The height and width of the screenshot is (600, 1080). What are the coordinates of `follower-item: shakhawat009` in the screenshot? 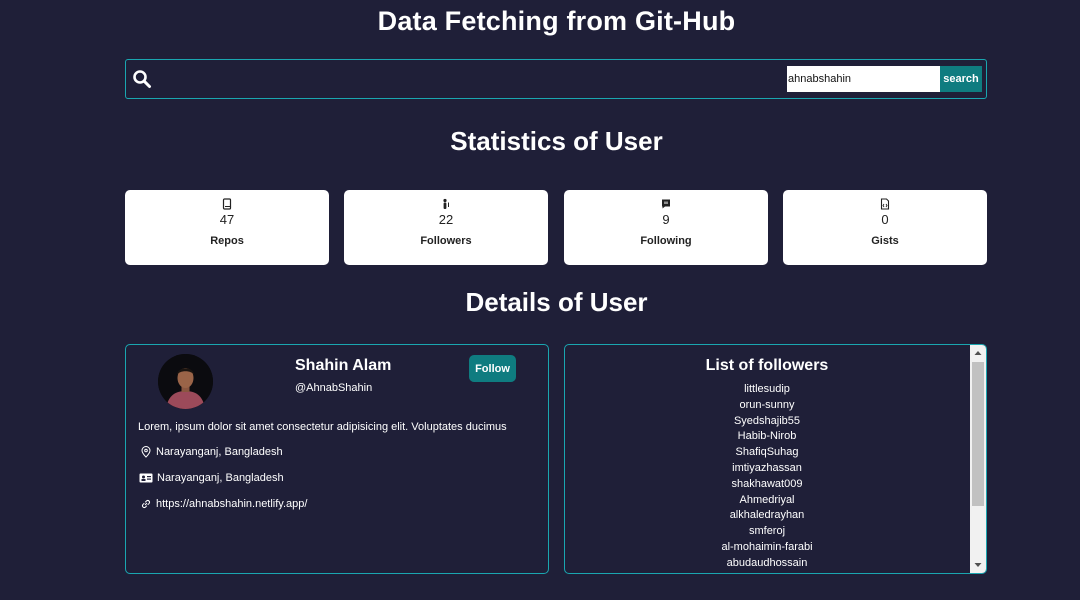 It's located at (767, 483).